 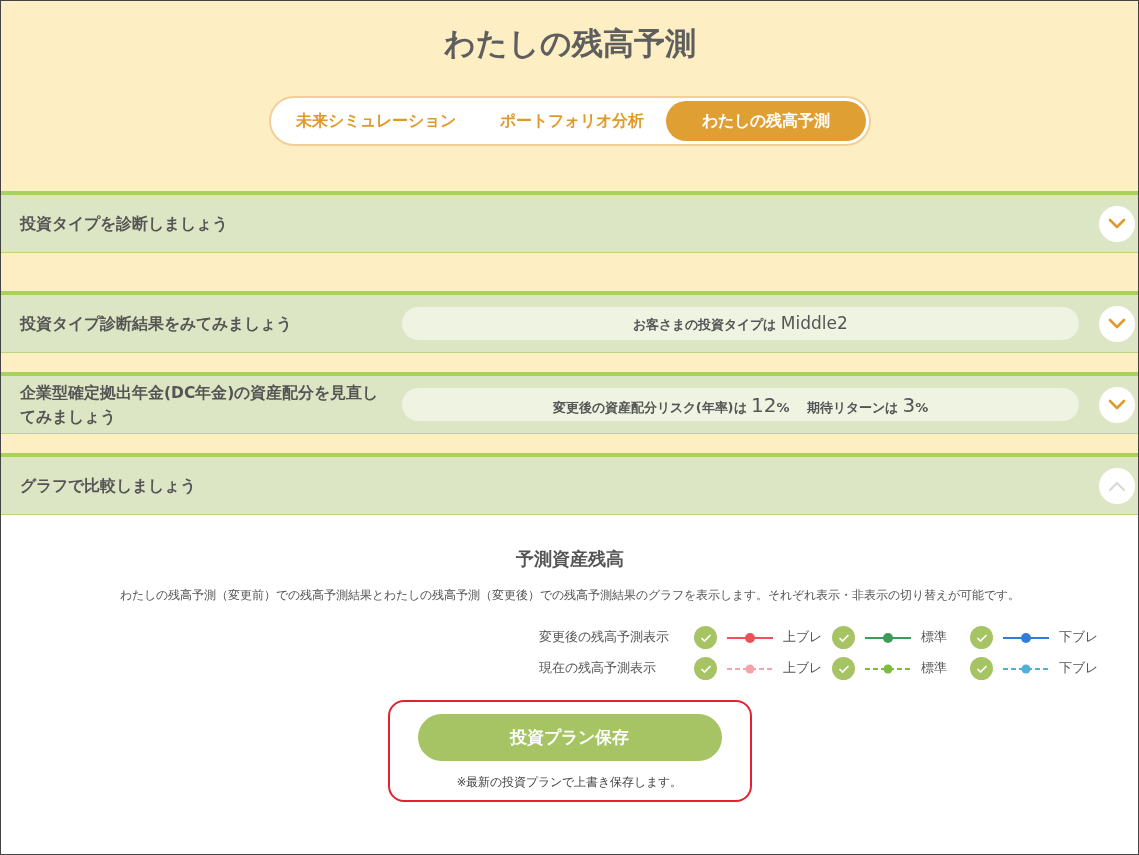 I want to click on section-header: 企業型確定拠出年金(DC年金)の資産配分を見直してみましょう 変更後の資産配分リスク(年率)は 12% 期待リターンは 3%, so click(x=569, y=403).